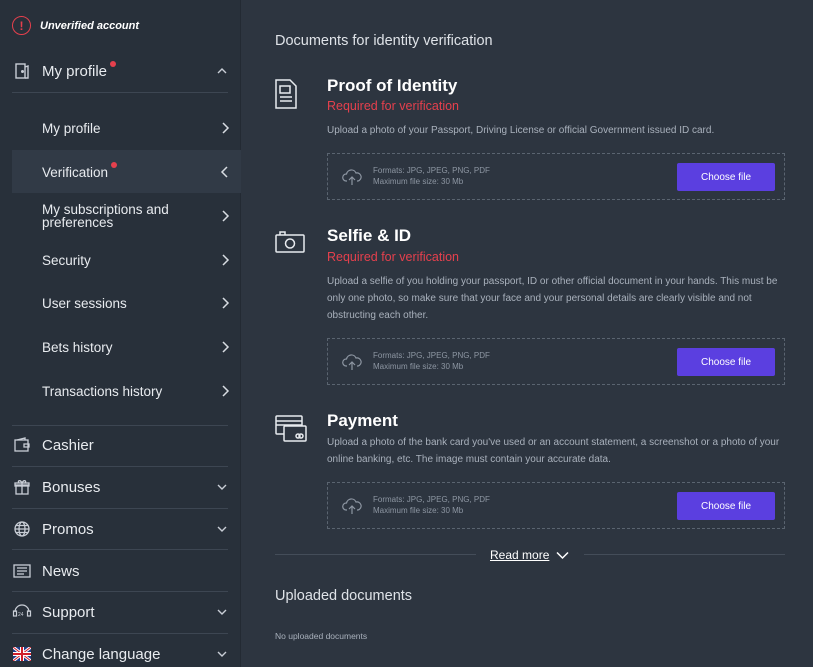 The image size is (813, 667). I want to click on sidebar-item-news: News, so click(120, 571).